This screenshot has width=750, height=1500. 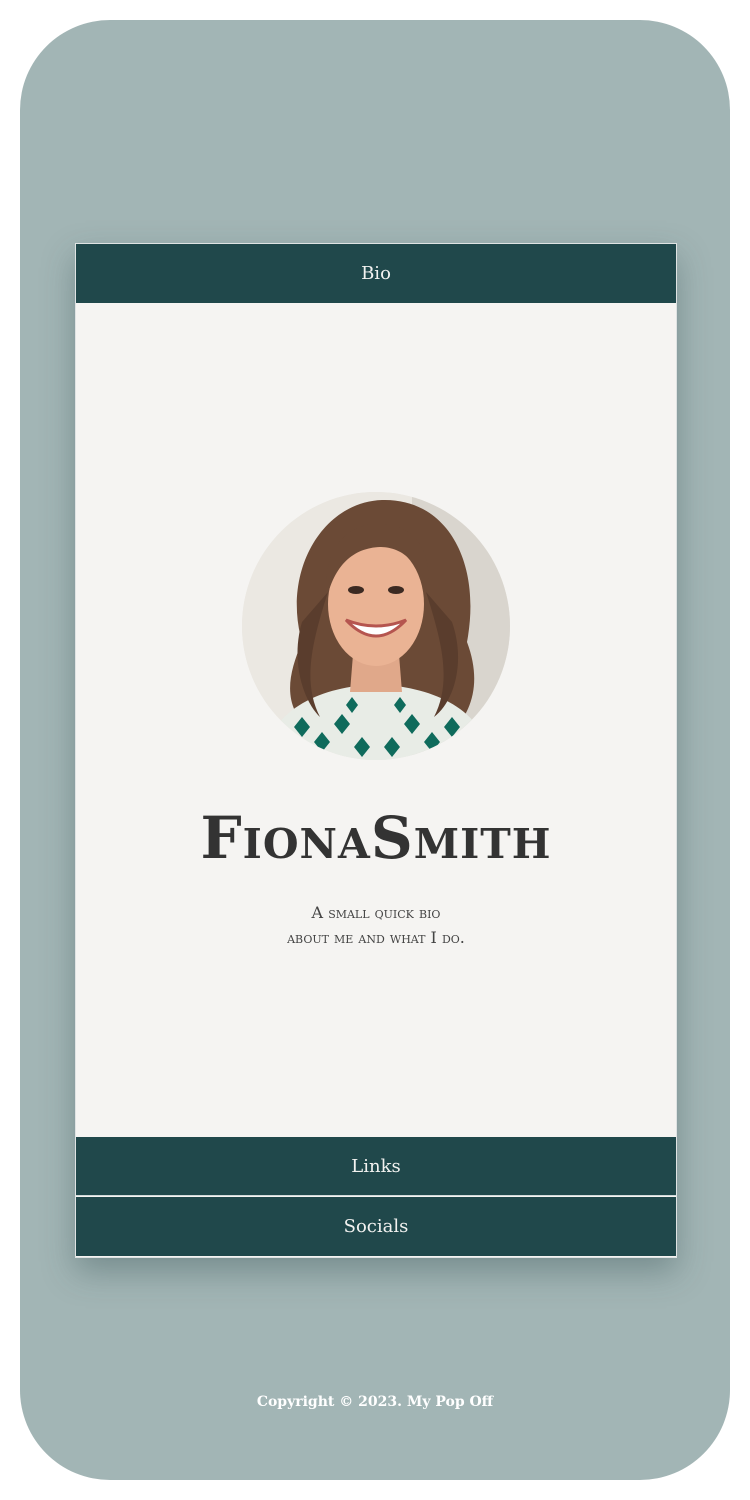 What do you see at coordinates (376, 1226) in the screenshot?
I see `tab-socials: Socials` at bounding box center [376, 1226].